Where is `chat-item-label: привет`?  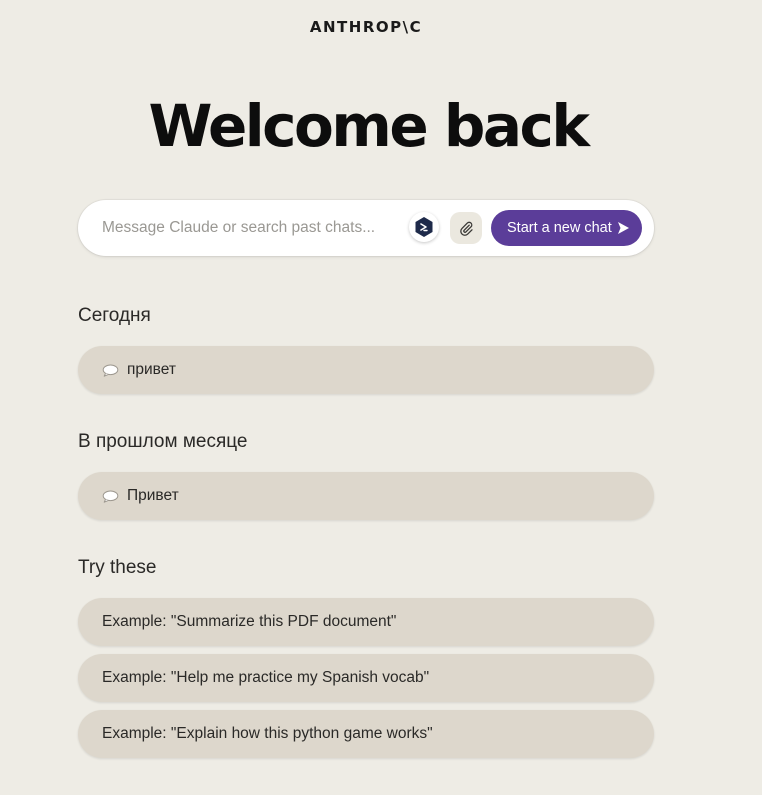 chat-item-label: привет is located at coordinates (151, 369).